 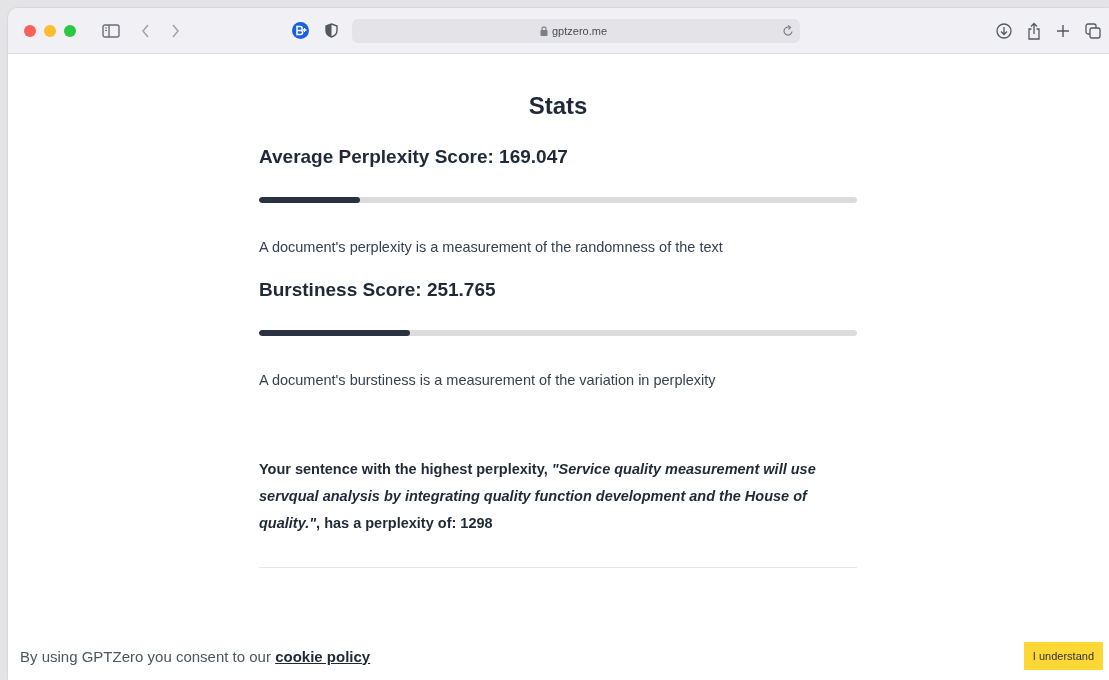 What do you see at coordinates (580, 30) in the screenshot?
I see `url-text: gptzero.me` at bounding box center [580, 30].